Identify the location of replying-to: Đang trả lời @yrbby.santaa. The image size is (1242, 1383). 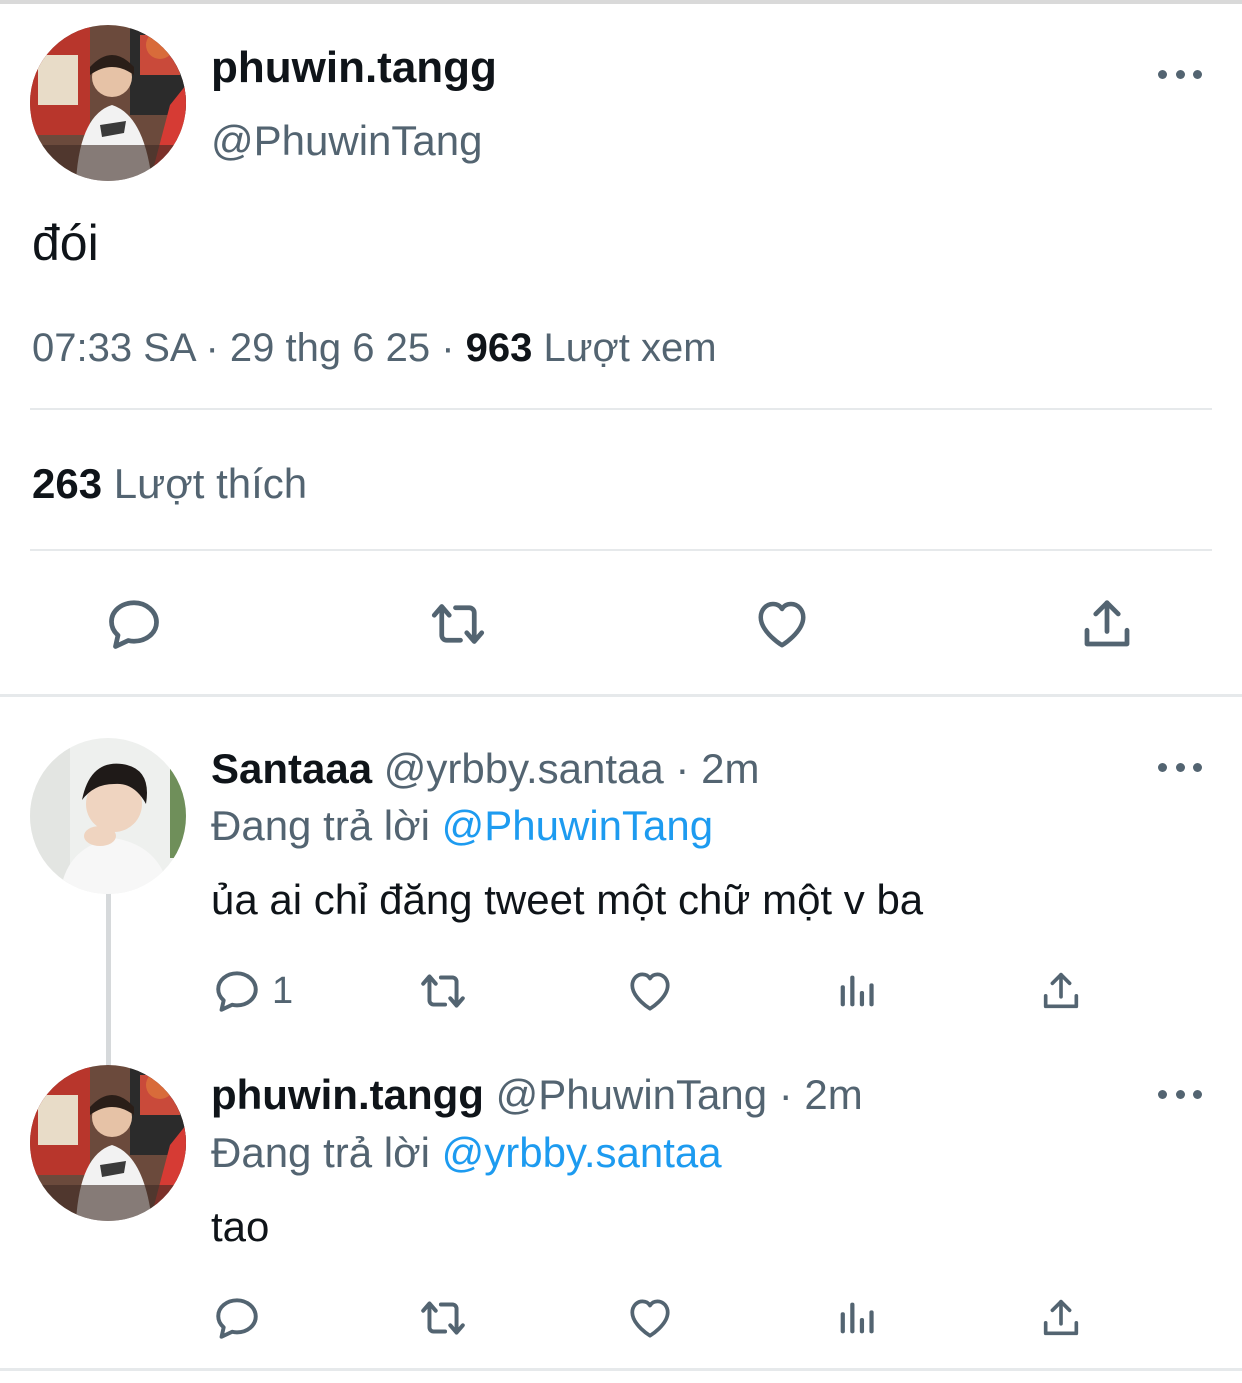
(466, 1153).